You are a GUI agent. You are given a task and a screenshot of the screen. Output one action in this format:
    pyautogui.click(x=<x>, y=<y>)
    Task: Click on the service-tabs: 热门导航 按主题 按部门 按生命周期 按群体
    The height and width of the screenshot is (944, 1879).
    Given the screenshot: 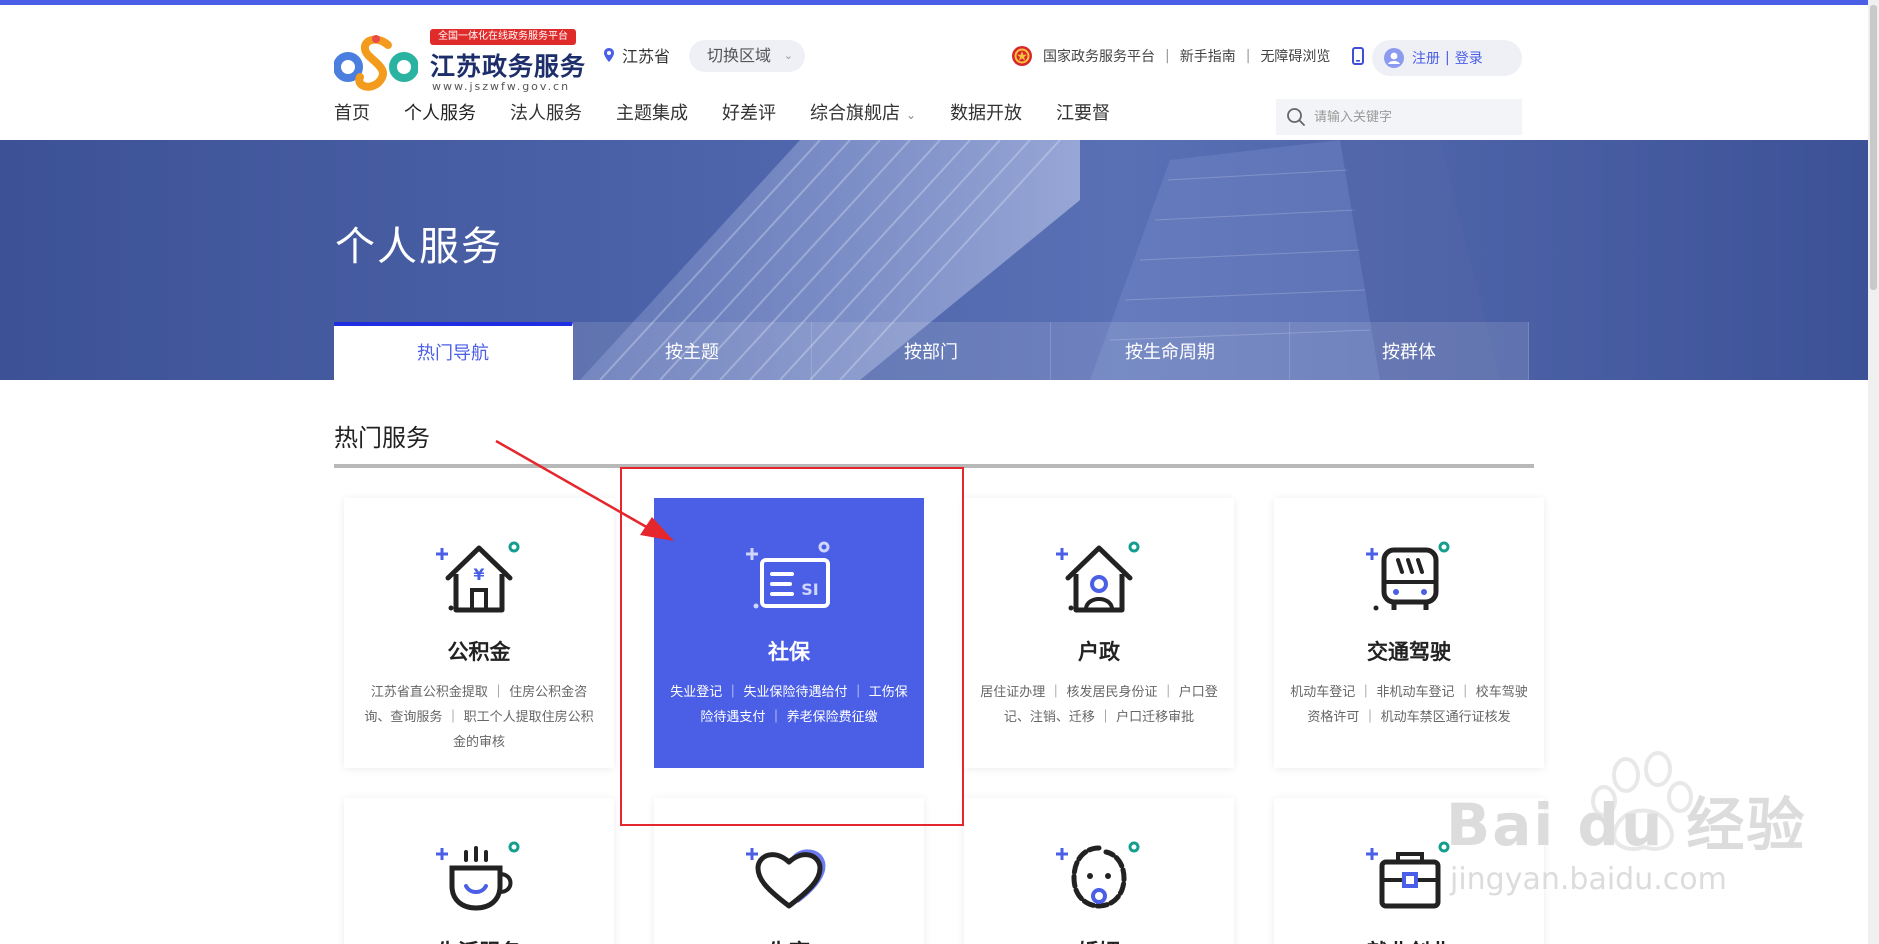 What is the action you would take?
    pyautogui.click(x=931, y=351)
    